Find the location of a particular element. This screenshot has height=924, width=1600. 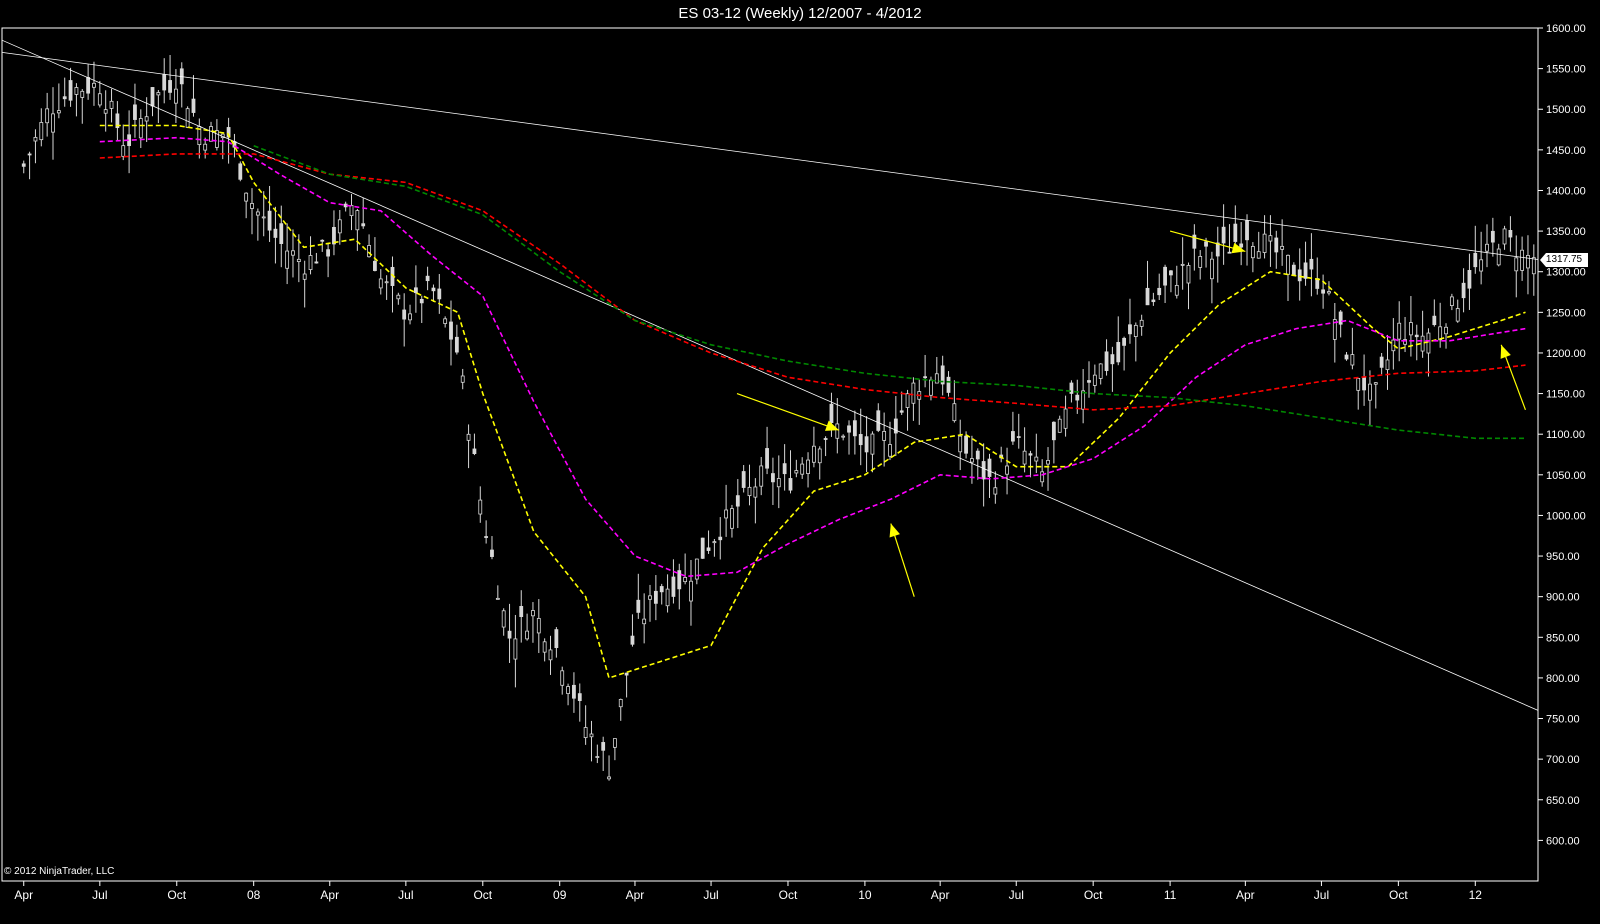

last-price-tag: 1317.75 is located at coordinates (1564, 260).